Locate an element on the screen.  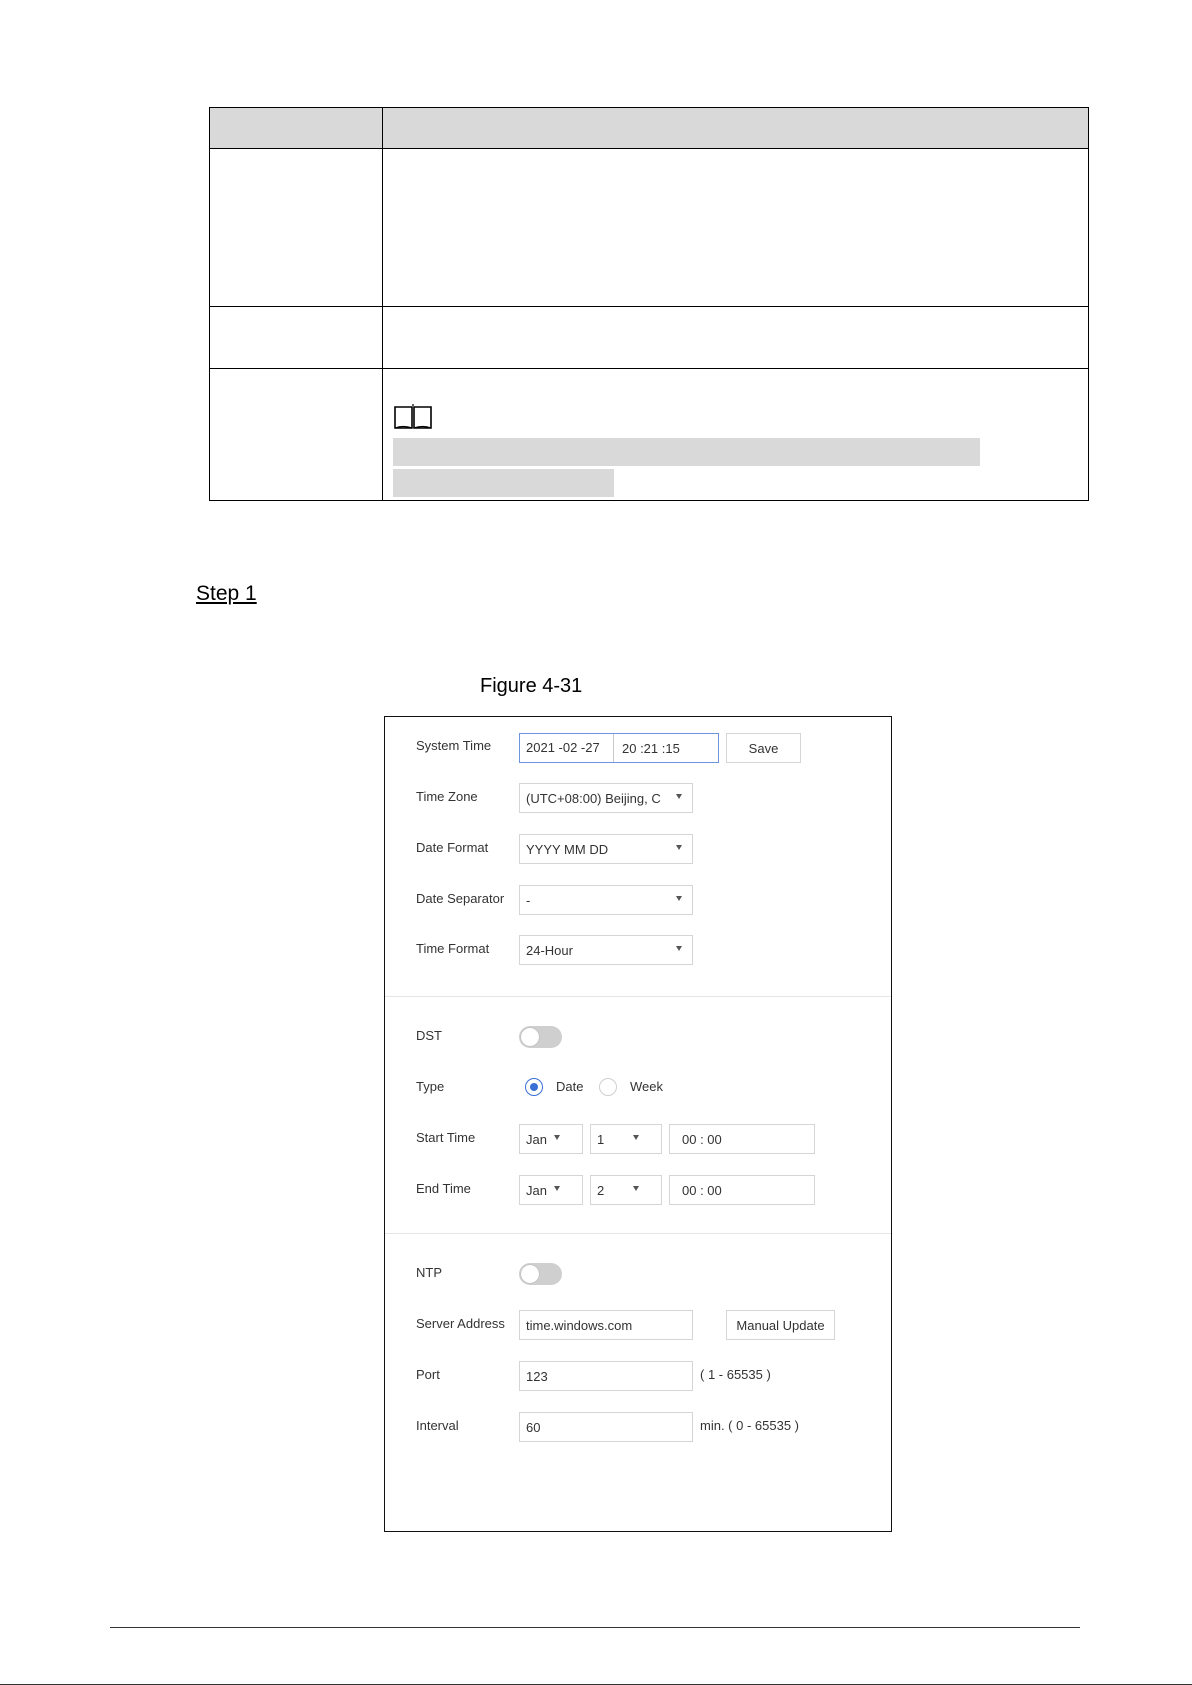
type-label: Type is located at coordinates (430, 1086).